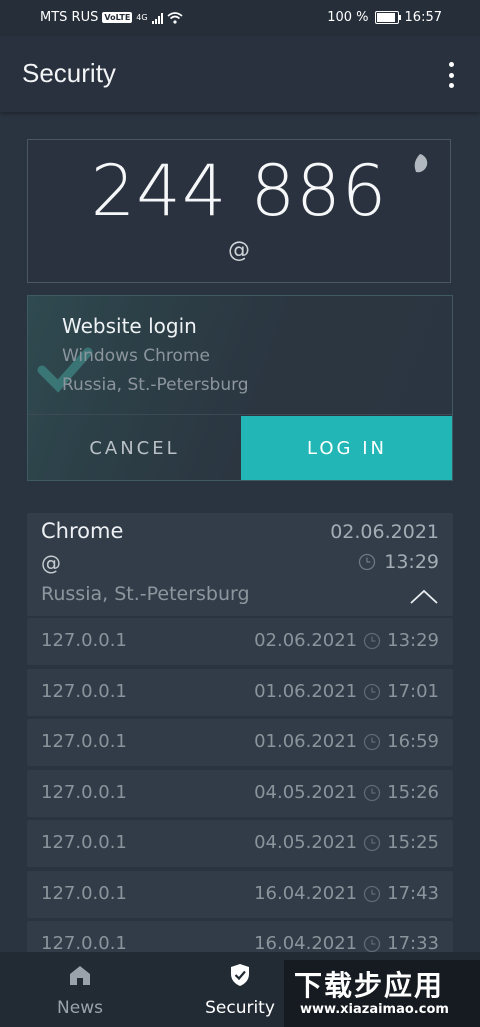 The image size is (480, 1027). What do you see at coordinates (374, 1009) in the screenshot?
I see `watermark-url: www.xiazaimao.com` at bounding box center [374, 1009].